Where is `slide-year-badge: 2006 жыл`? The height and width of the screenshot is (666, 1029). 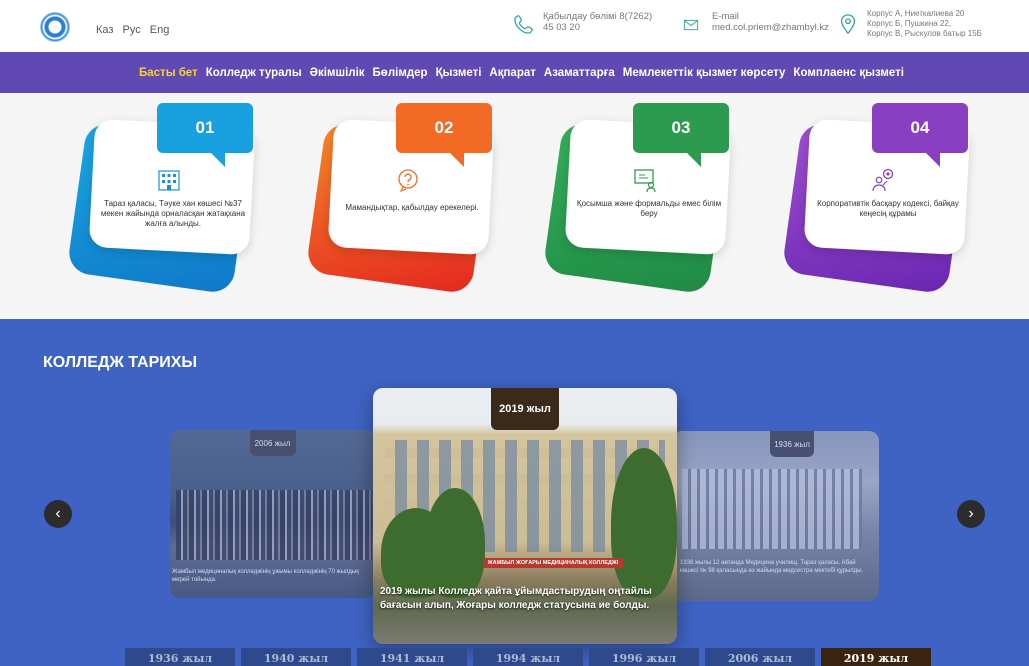
slide-year-badge: 2006 жыл is located at coordinates (272, 443).